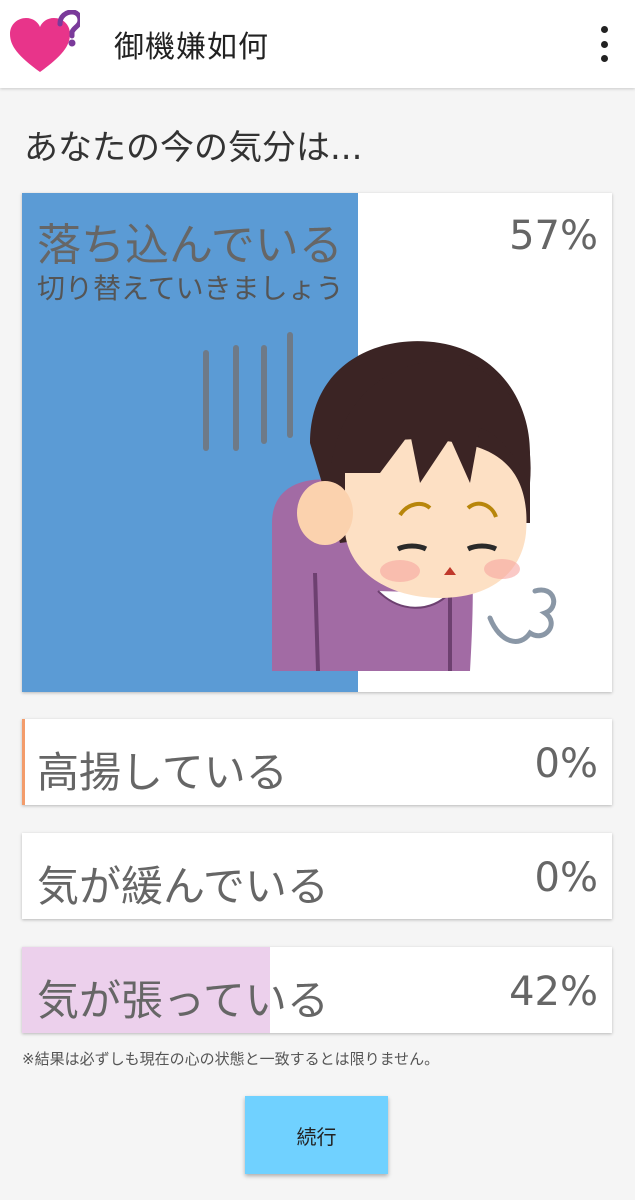  What do you see at coordinates (553, 992) in the screenshot?
I see `result-percent: 42%` at bounding box center [553, 992].